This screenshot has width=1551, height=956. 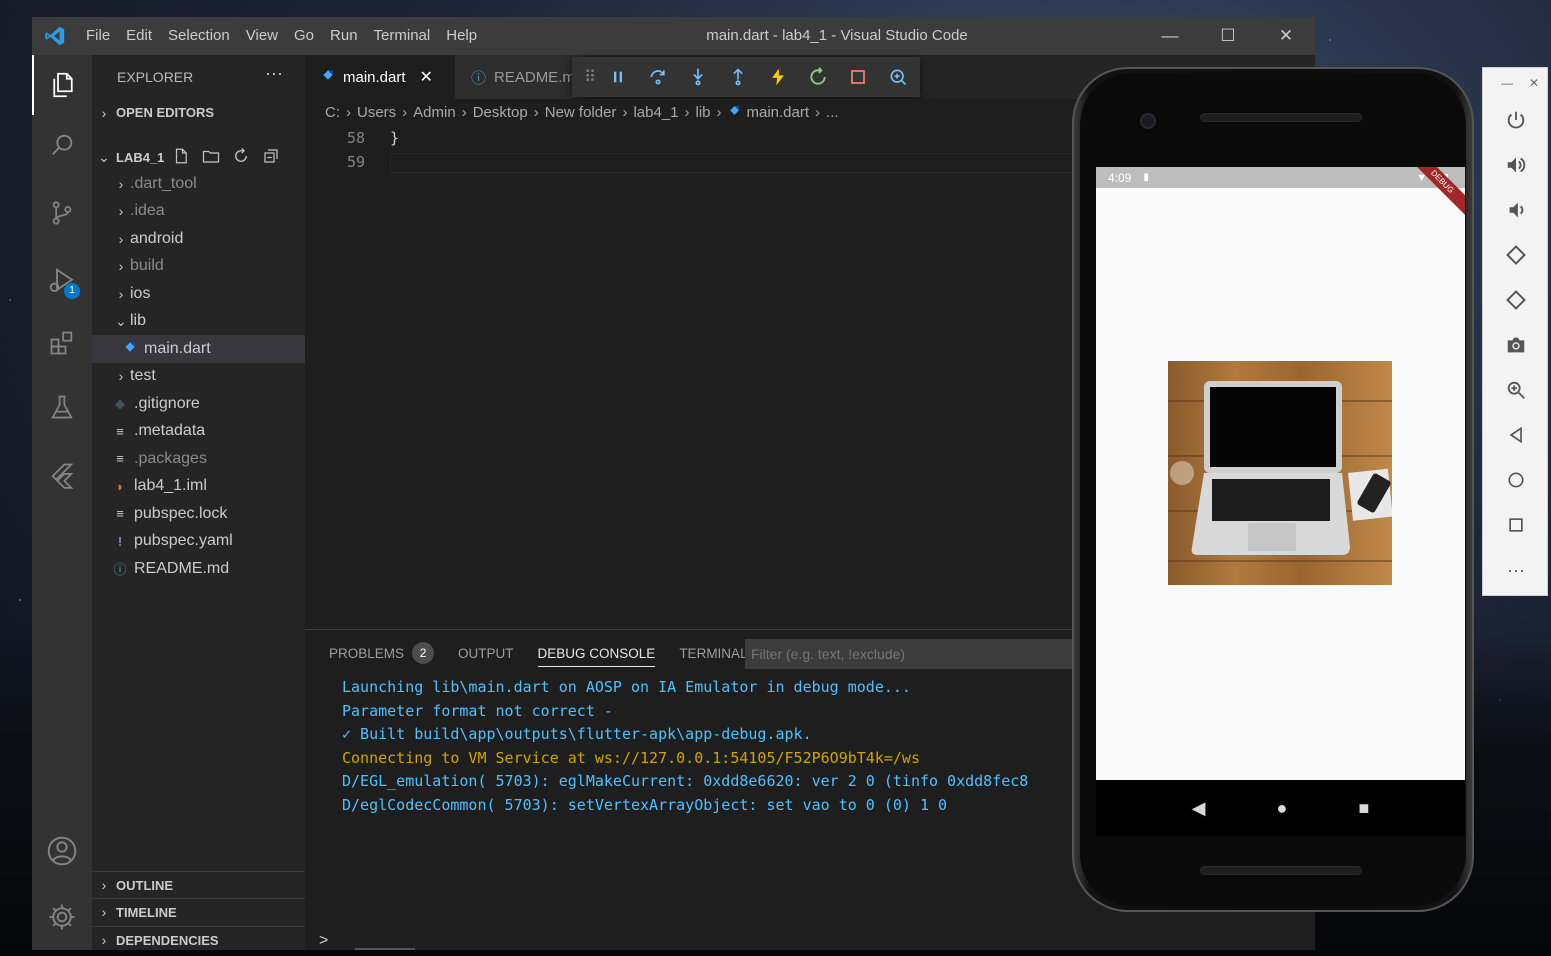 I want to click on restart-icon, so click(x=818, y=77).